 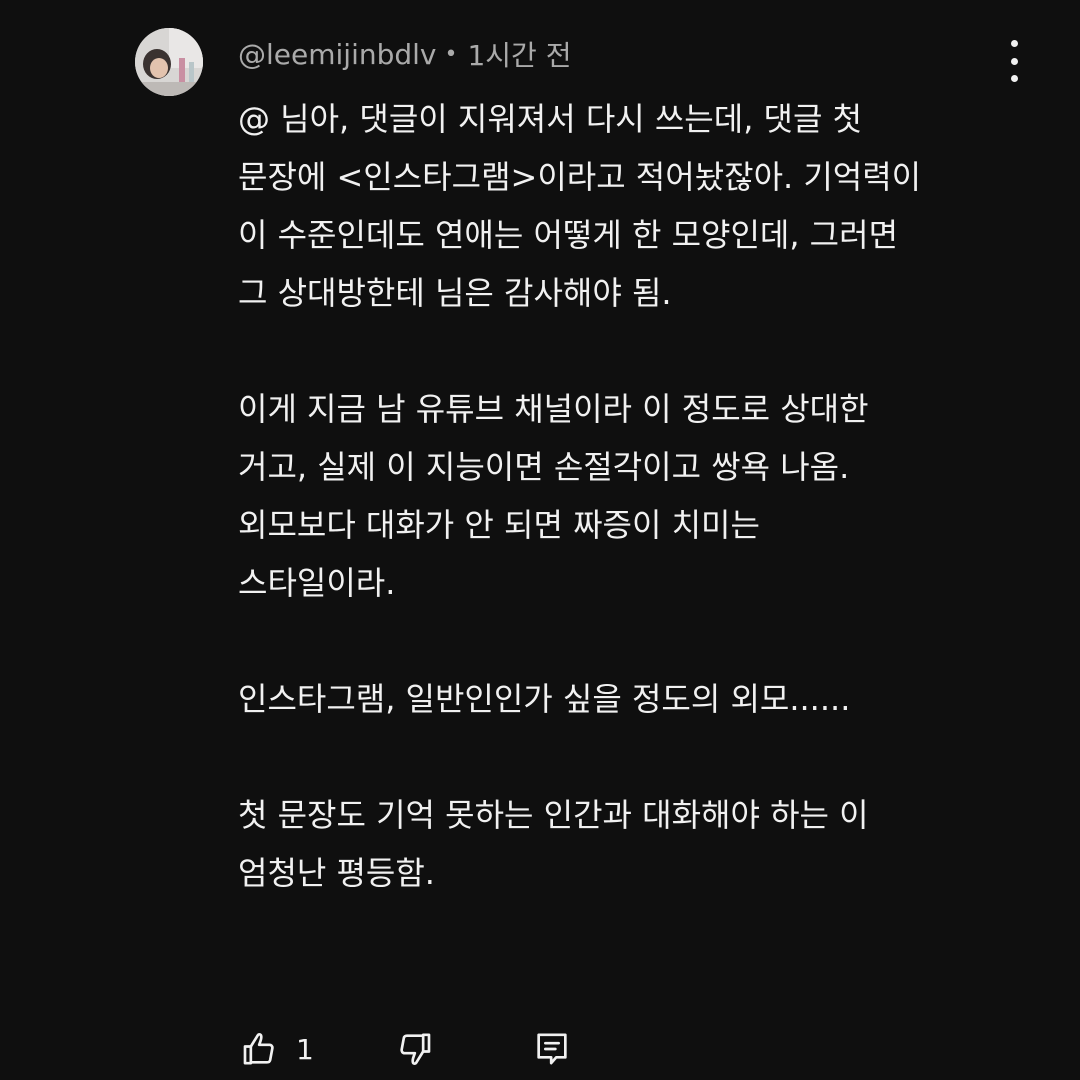 I want to click on avatar, so click(x=169, y=62).